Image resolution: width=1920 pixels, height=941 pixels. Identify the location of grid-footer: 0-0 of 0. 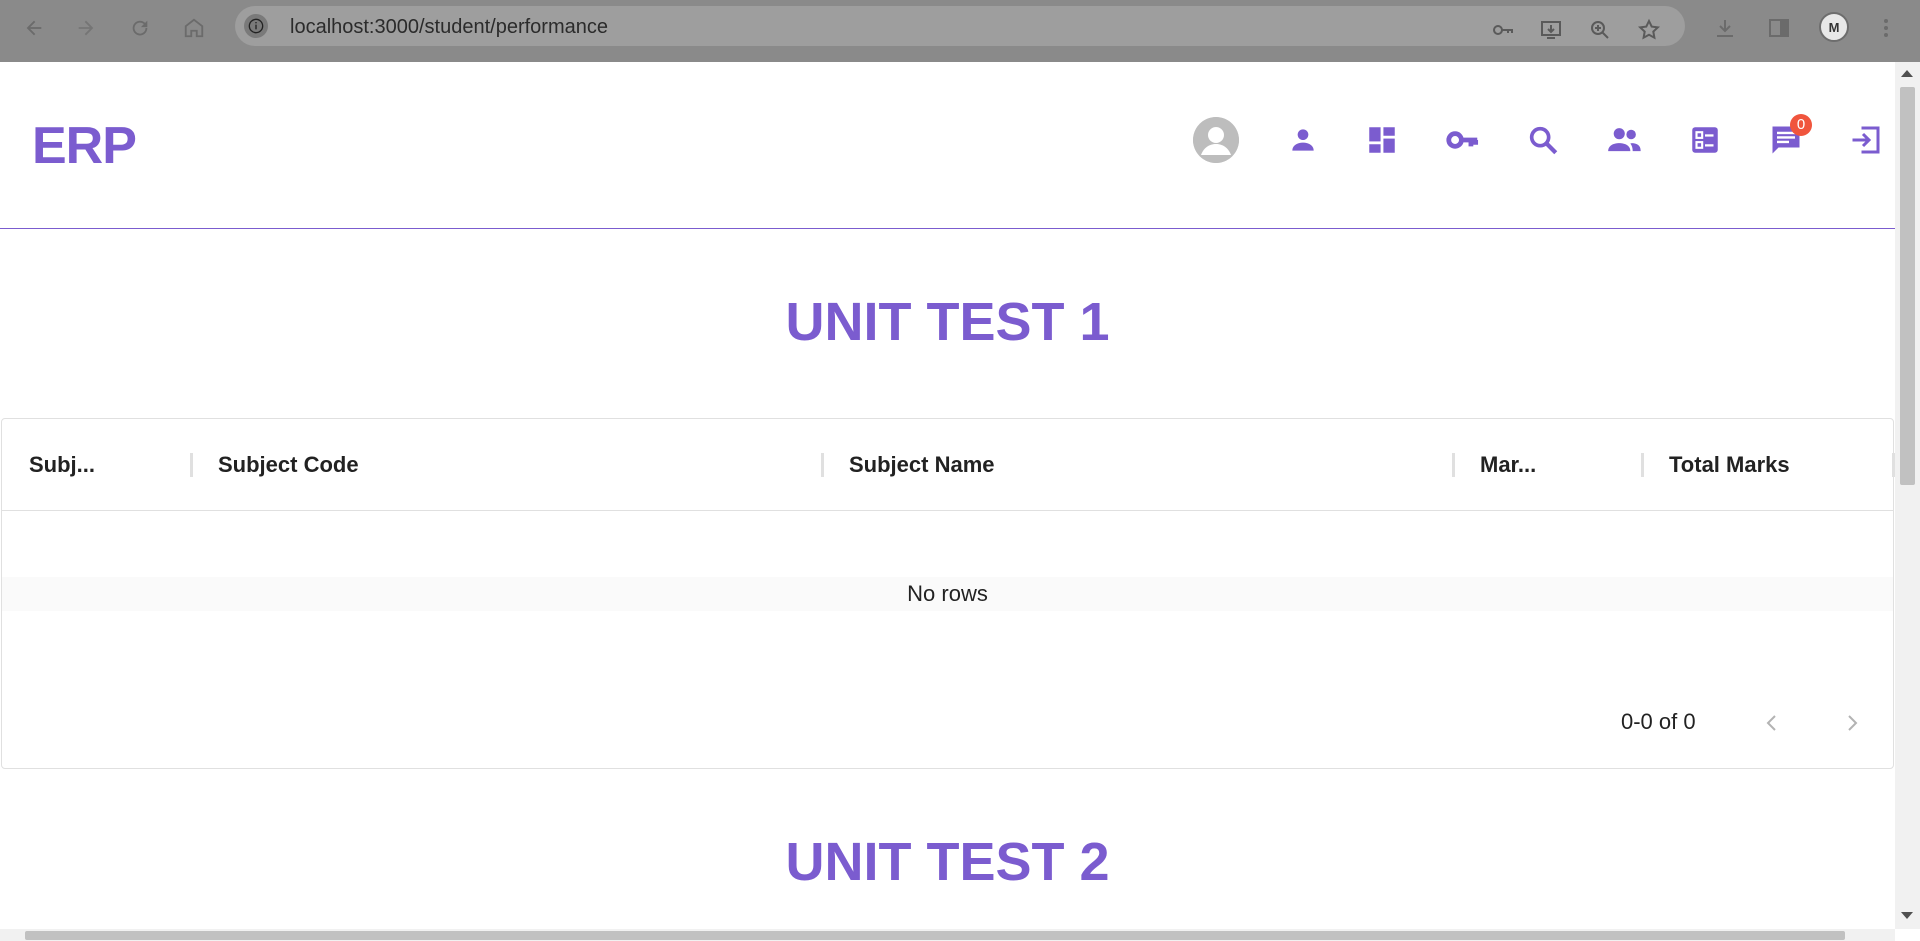
(947, 723).